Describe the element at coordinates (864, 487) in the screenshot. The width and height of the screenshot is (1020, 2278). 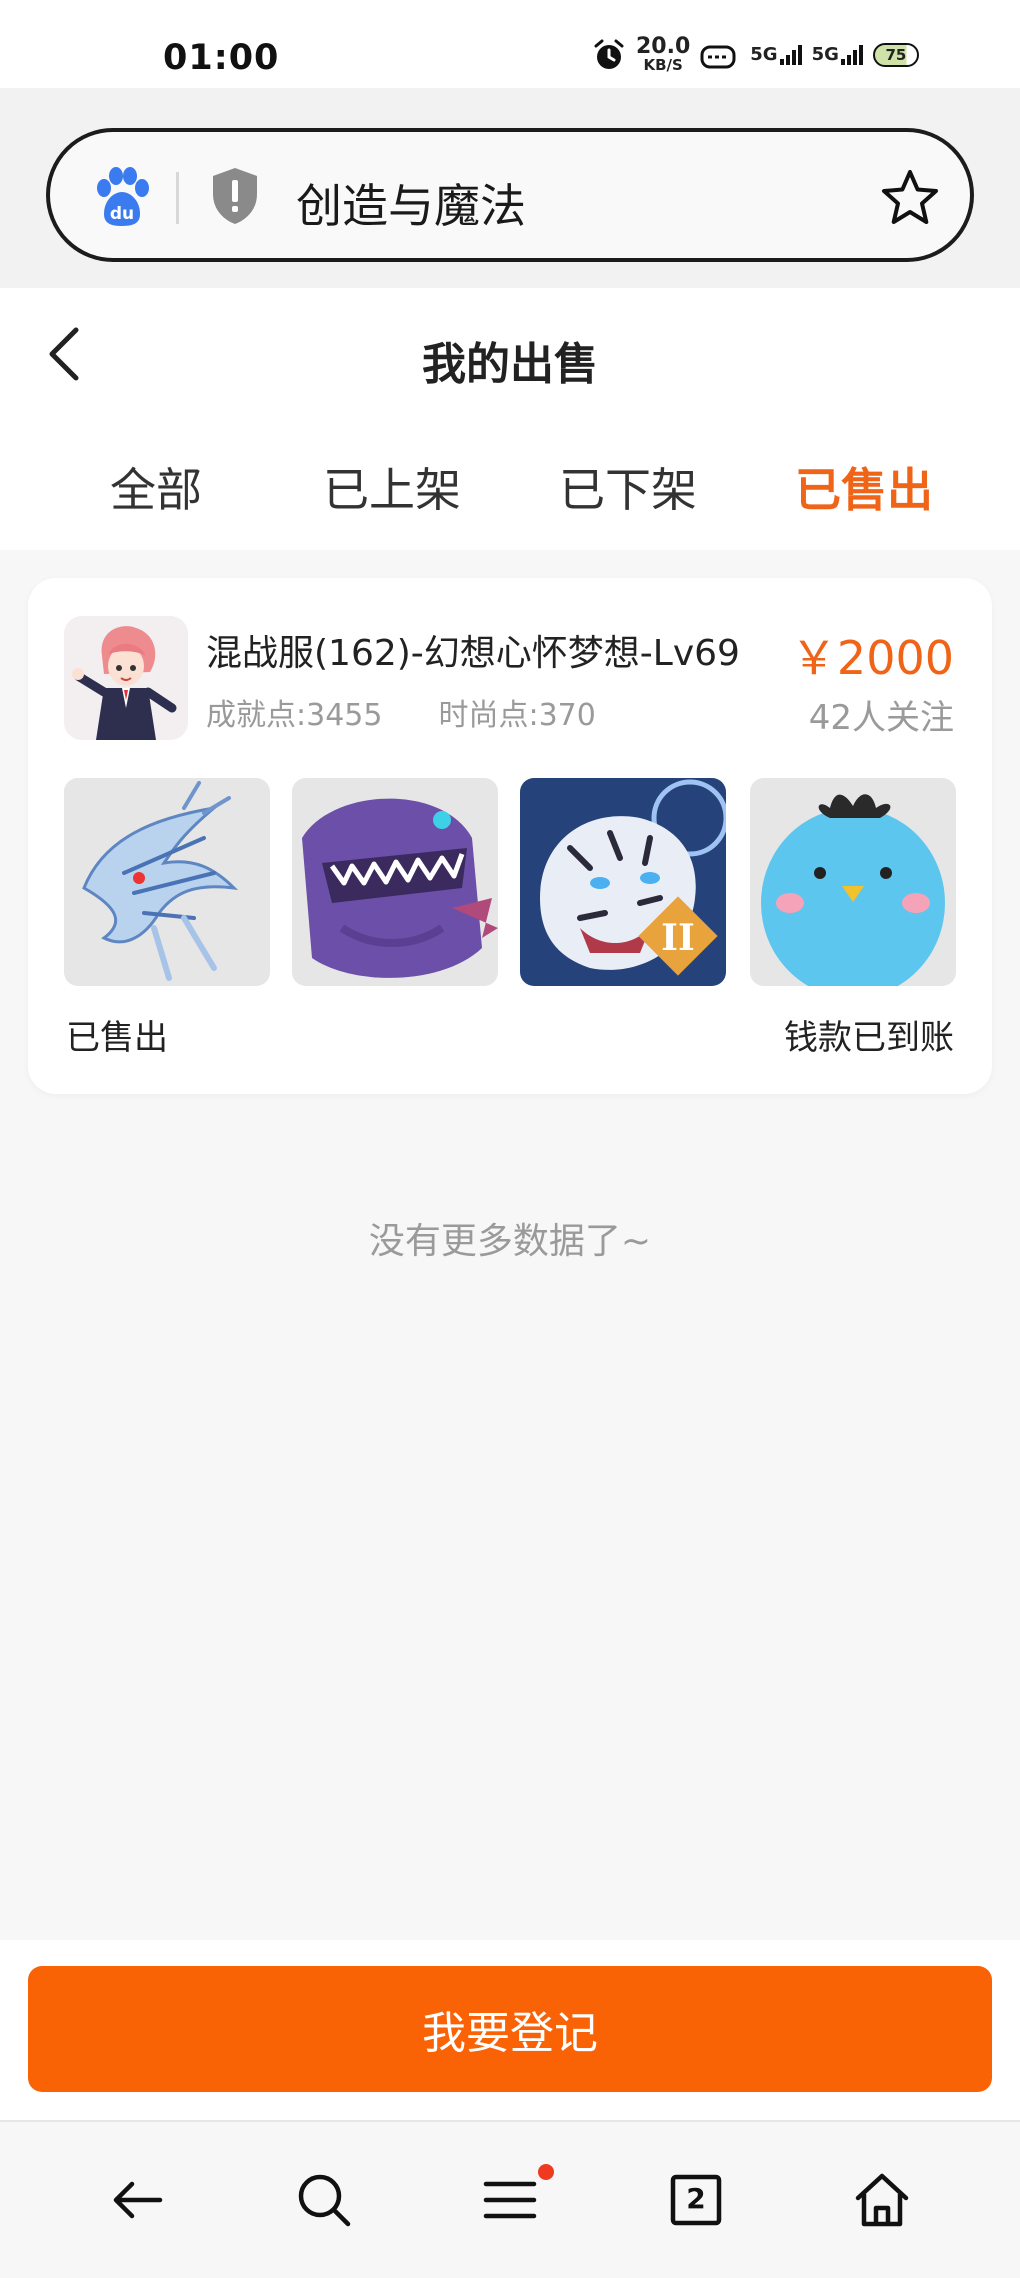
I see `tab-sold: 已售出` at that location.